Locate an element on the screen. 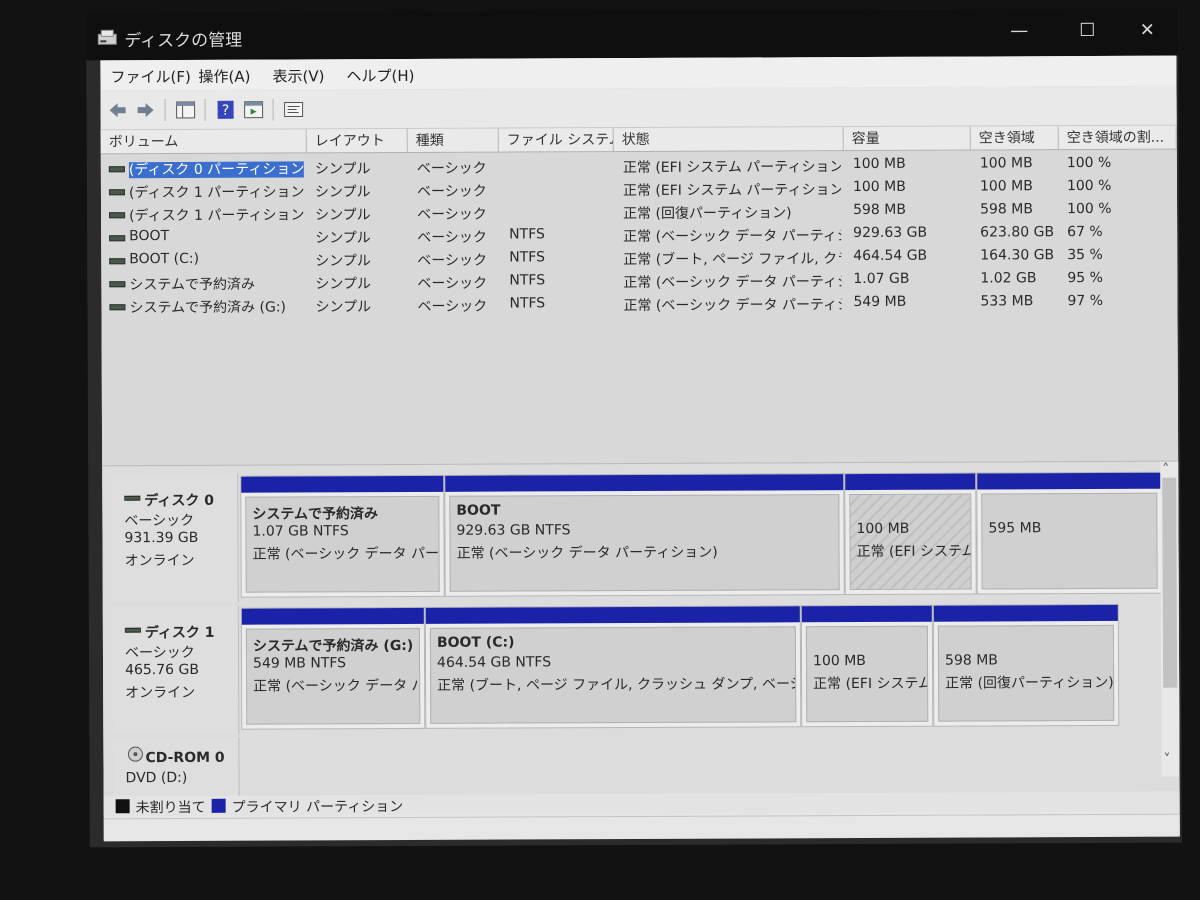 The image size is (1200, 900). scroll-thumb is located at coordinates (1170, 582).